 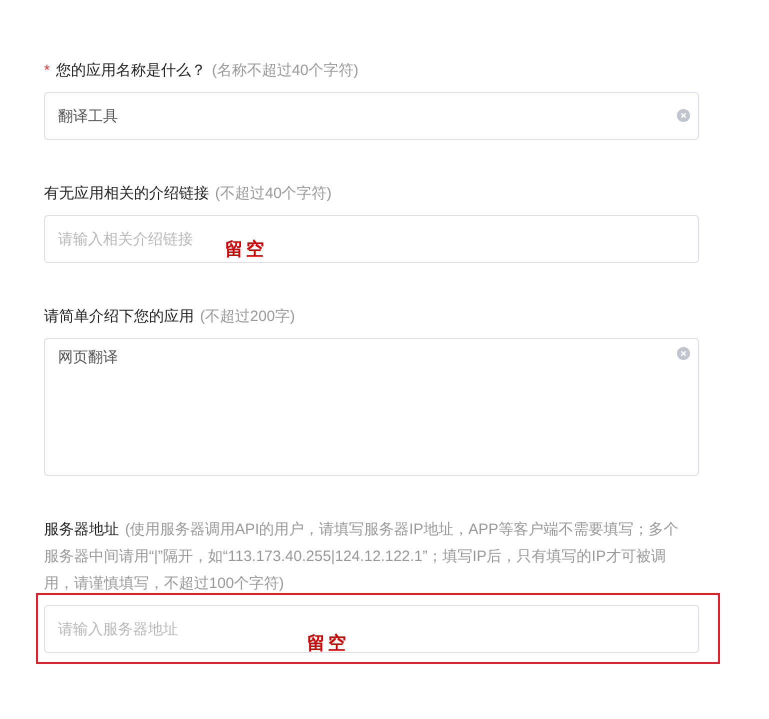 What do you see at coordinates (371, 116) in the screenshot?
I see `input-field: 翻译工具` at bounding box center [371, 116].